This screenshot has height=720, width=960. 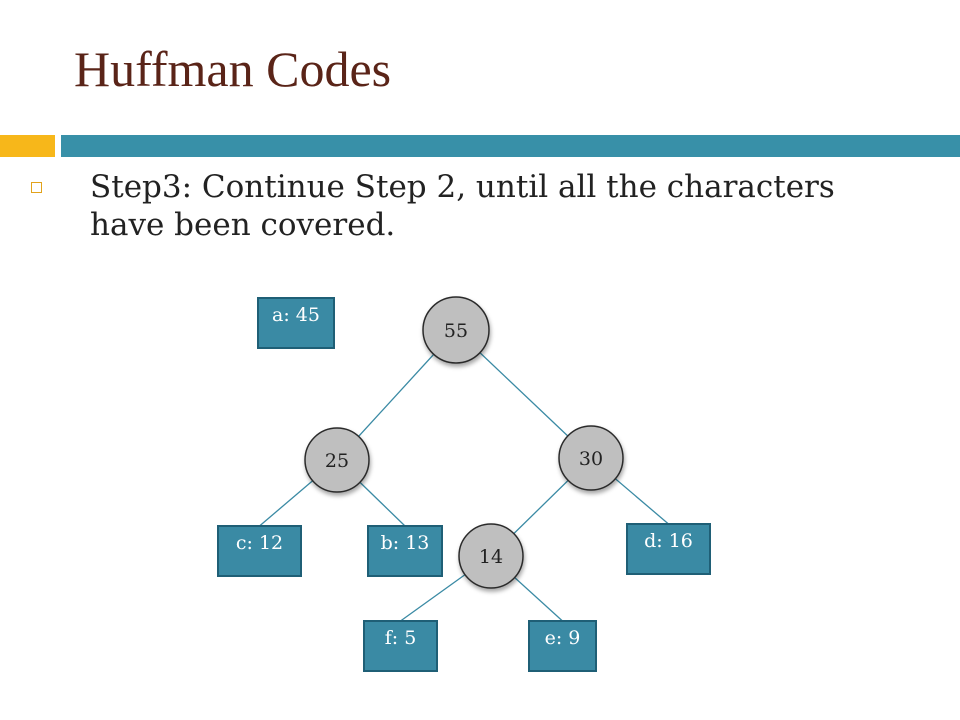 What do you see at coordinates (591, 459) in the screenshot?
I see `tree-node-label-n30: 30` at bounding box center [591, 459].